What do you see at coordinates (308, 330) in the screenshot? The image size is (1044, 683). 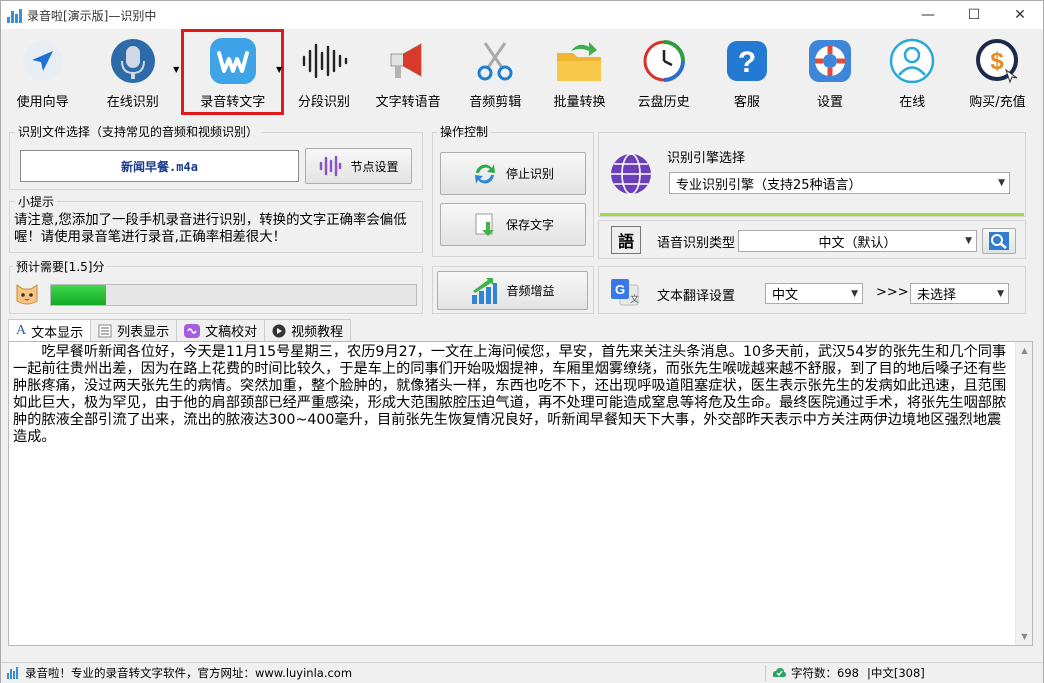 I see `tab-video-tutorial: 视频教程` at bounding box center [308, 330].